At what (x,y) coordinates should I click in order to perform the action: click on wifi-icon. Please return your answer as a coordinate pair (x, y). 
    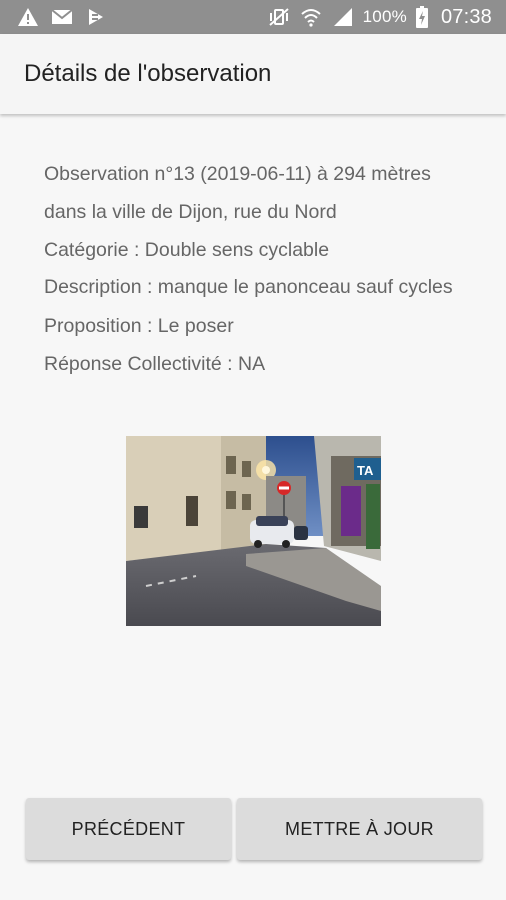
    Looking at the image, I should click on (311, 17).